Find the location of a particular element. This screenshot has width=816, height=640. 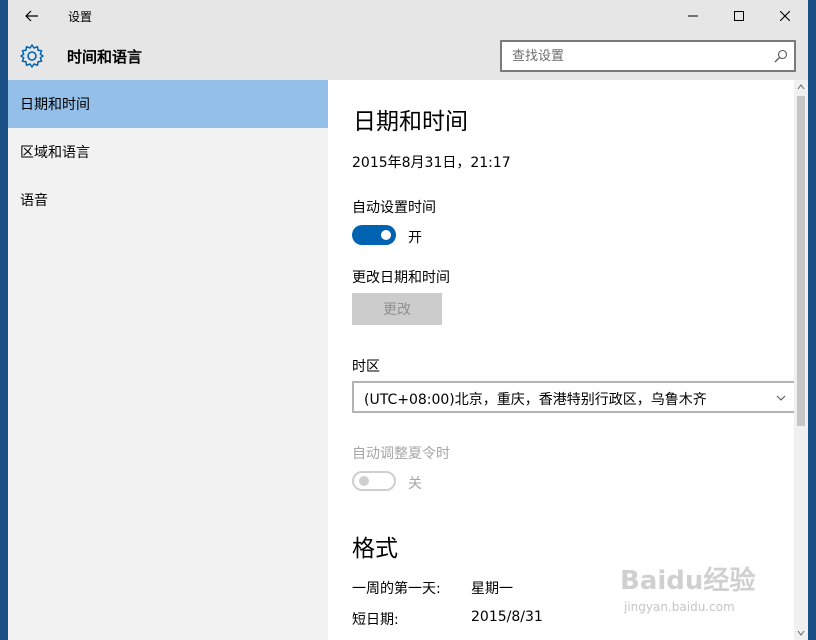

baidu-watermark: Baidu经验 jingyan.baidu.com is located at coordinates (695, 593).